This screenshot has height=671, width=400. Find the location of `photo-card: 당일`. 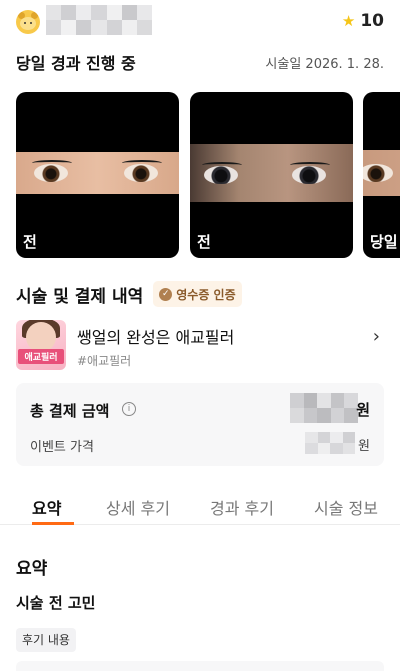

photo-card: 당일 is located at coordinates (381, 175).